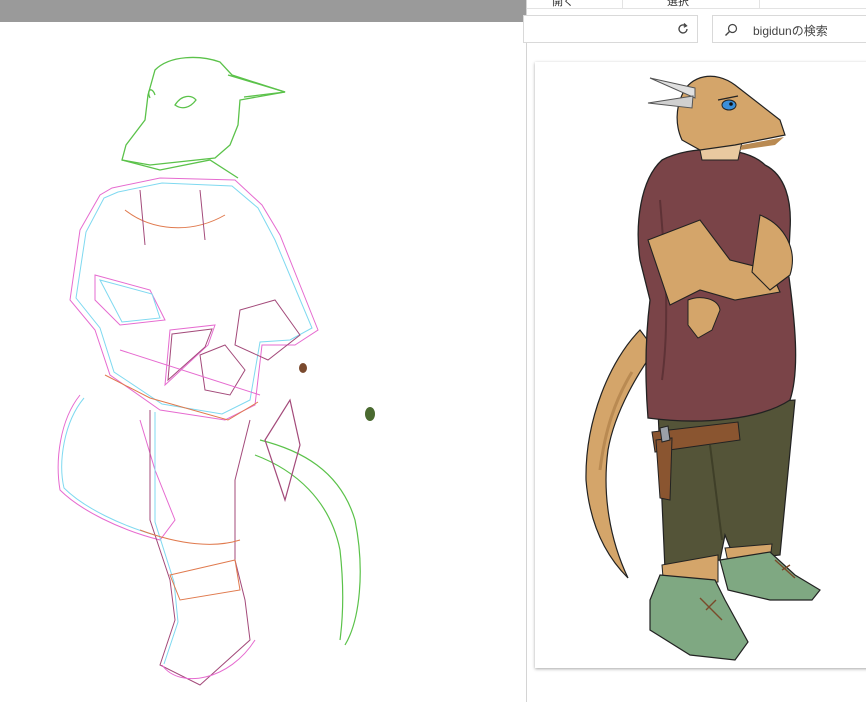 The height and width of the screenshot is (702, 866). I want to click on refresh-icon, so click(683, 28).